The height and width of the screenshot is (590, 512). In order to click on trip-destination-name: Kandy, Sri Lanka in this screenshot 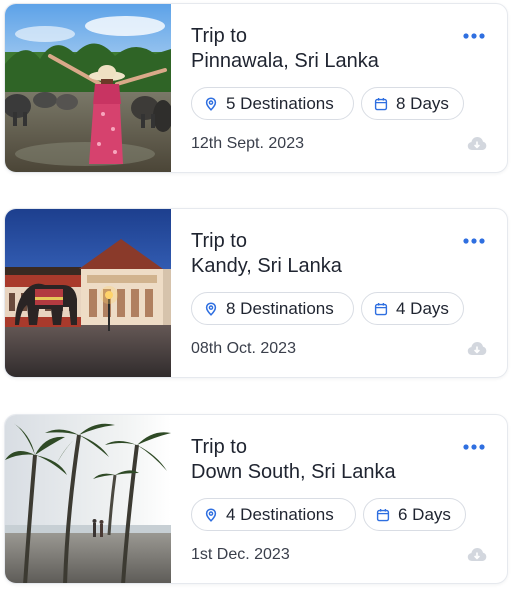, I will do `click(266, 266)`.